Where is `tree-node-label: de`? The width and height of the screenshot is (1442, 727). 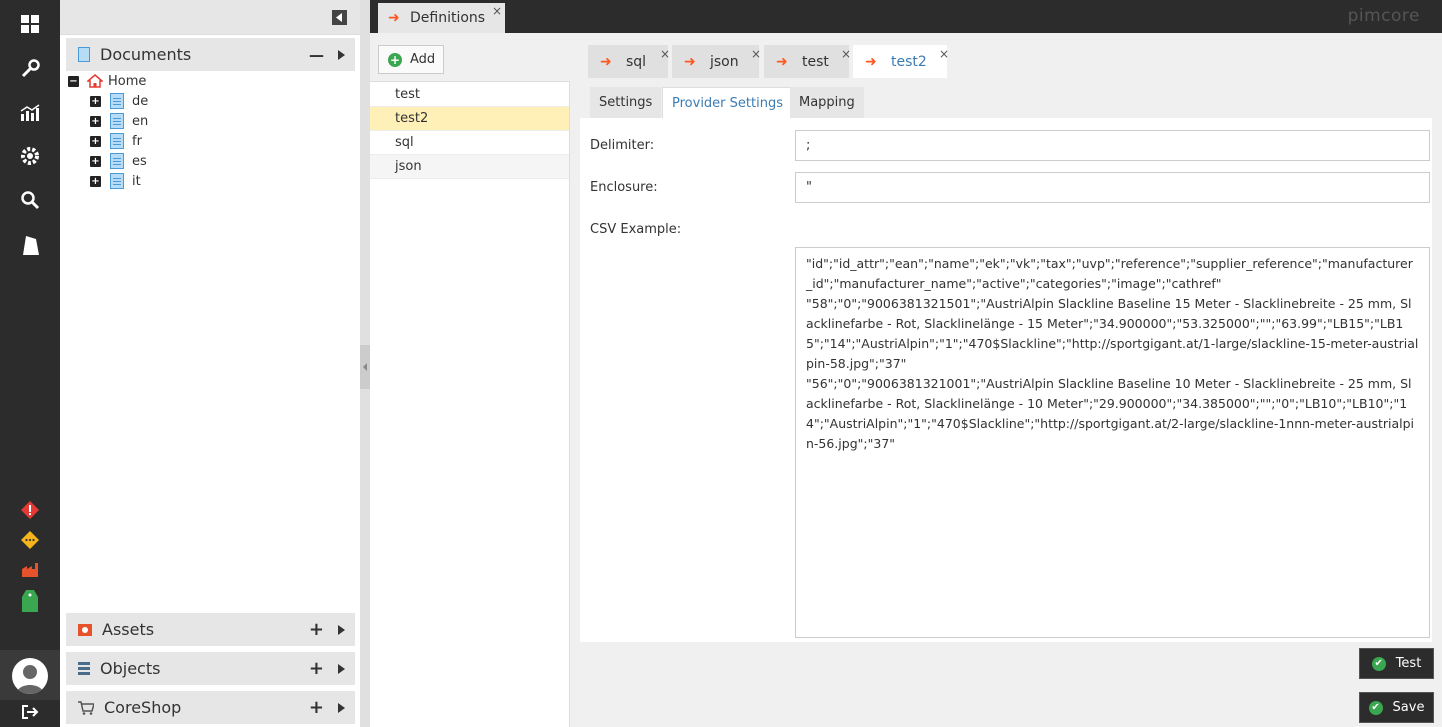 tree-node-label: de is located at coordinates (140, 101).